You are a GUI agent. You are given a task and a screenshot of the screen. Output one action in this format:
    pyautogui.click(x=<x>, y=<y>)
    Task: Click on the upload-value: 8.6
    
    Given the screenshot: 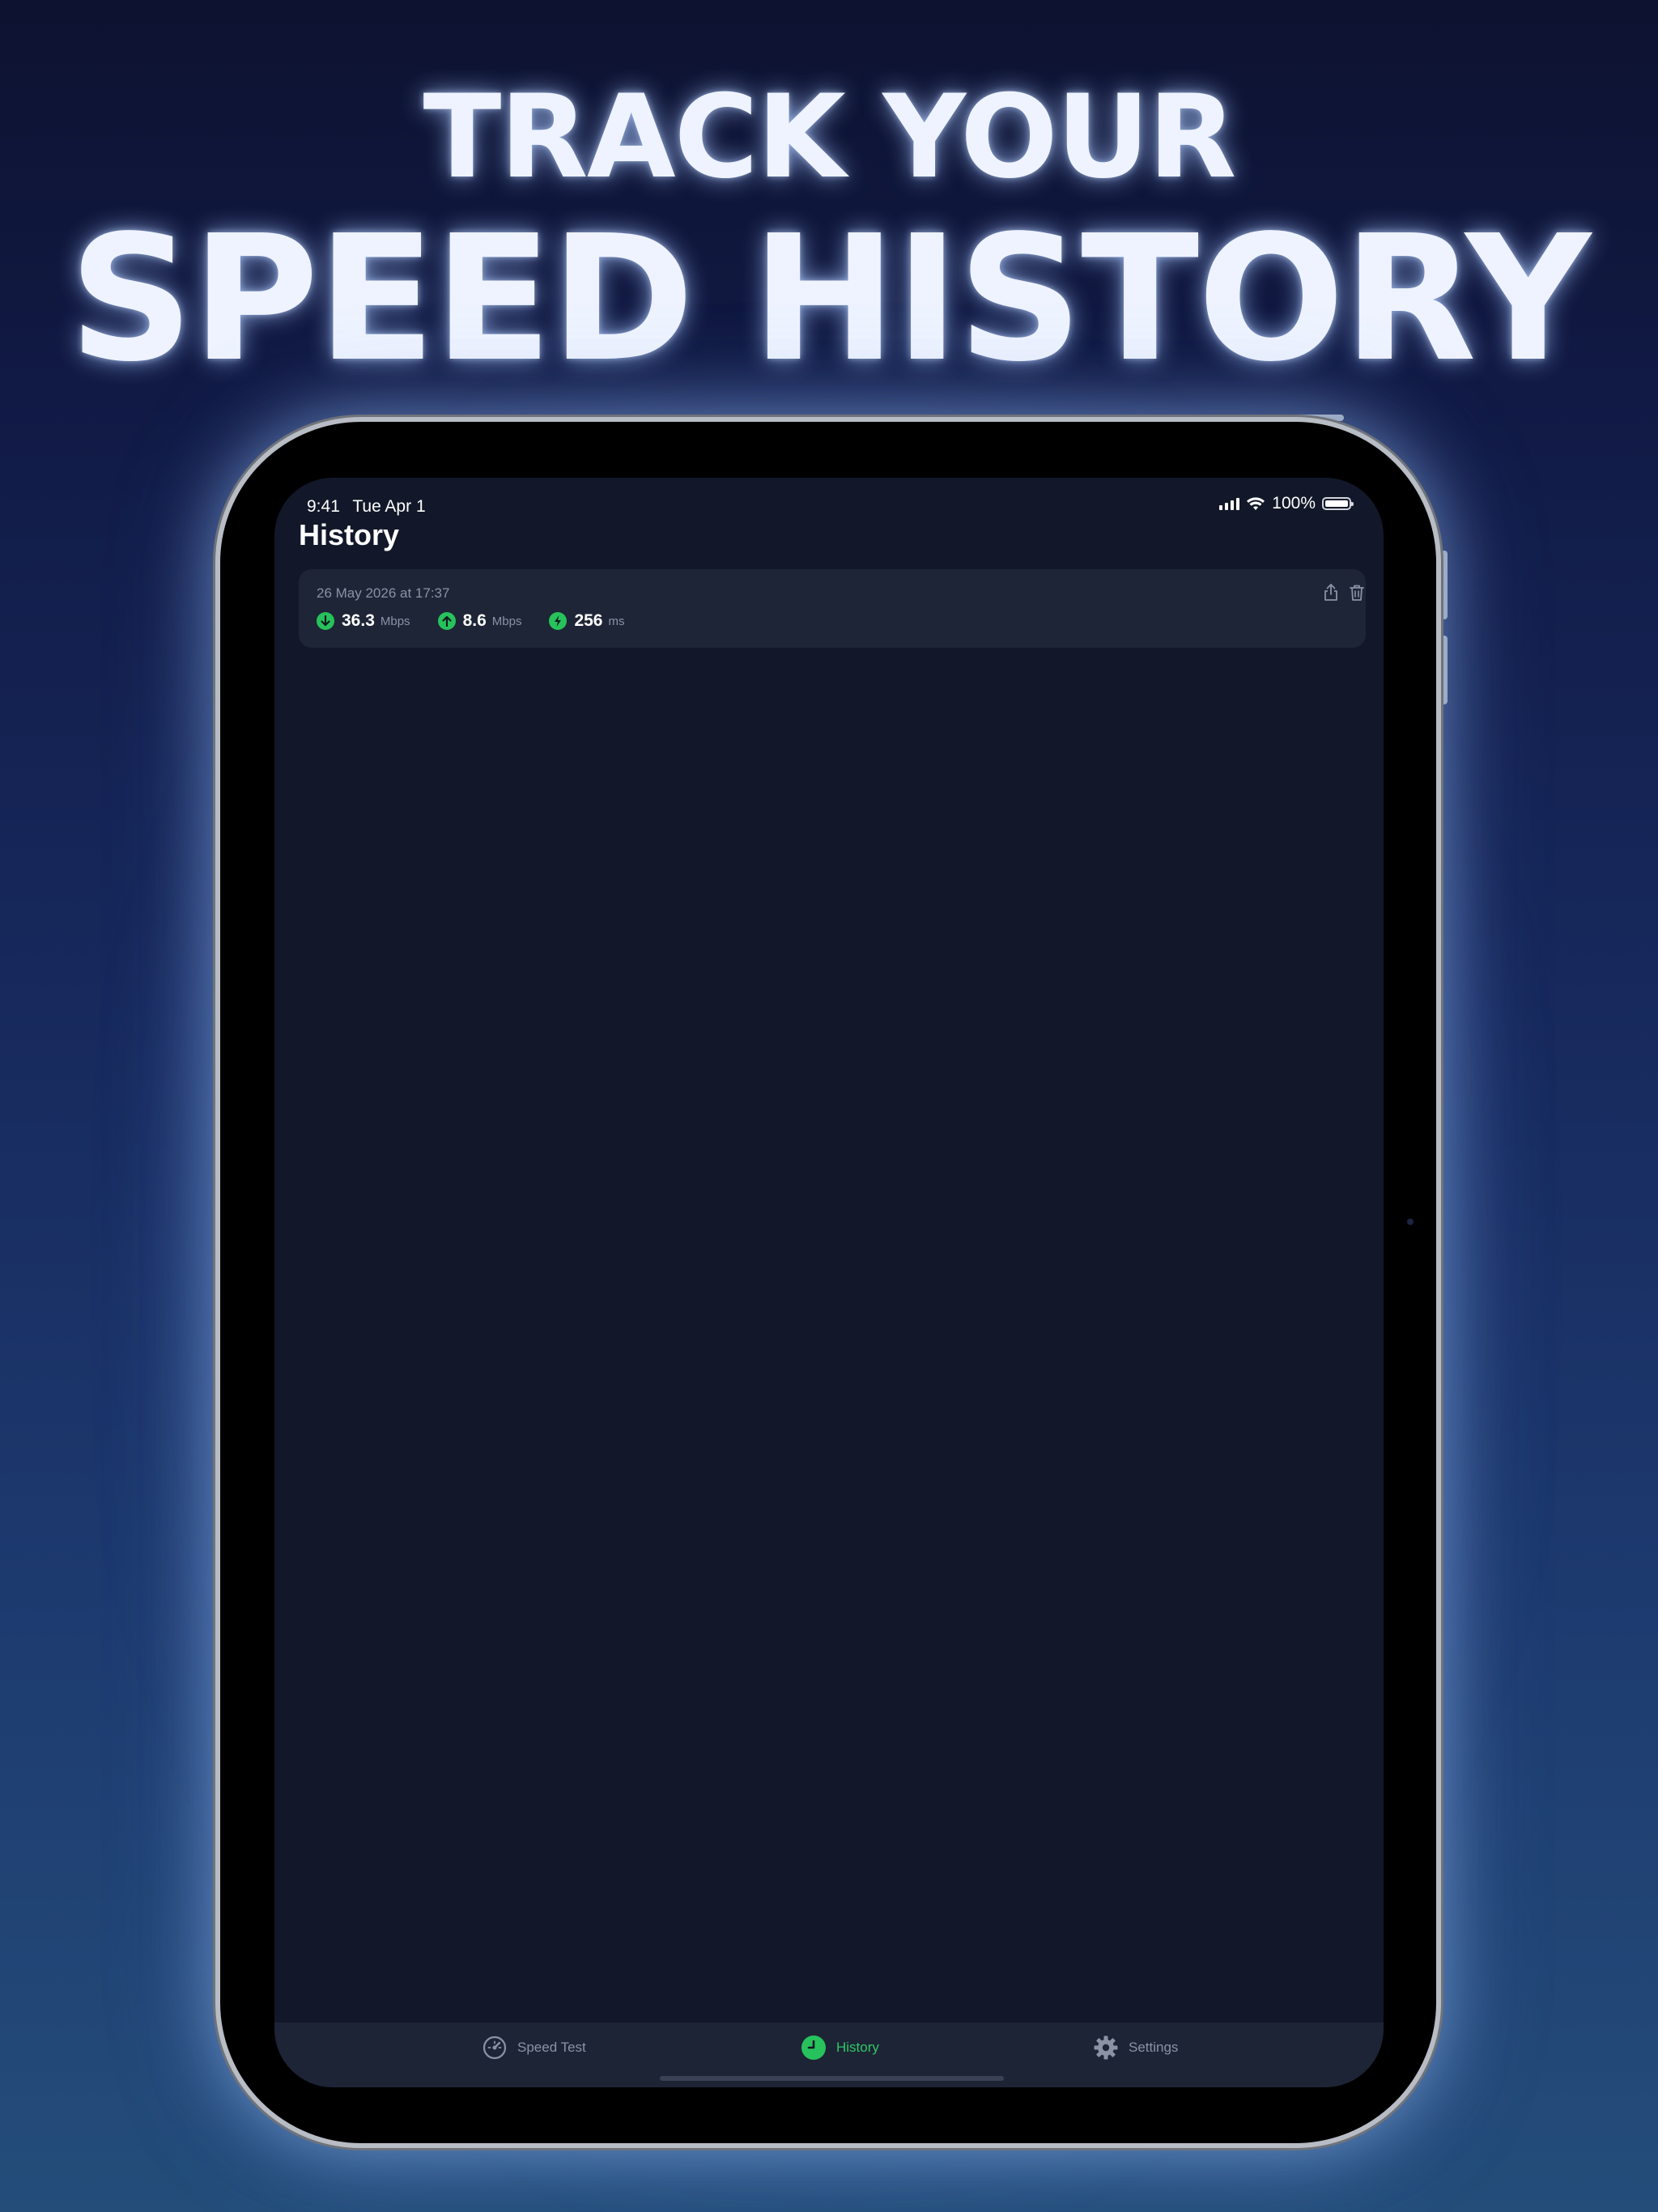 What is the action you would take?
    pyautogui.click(x=474, y=620)
    